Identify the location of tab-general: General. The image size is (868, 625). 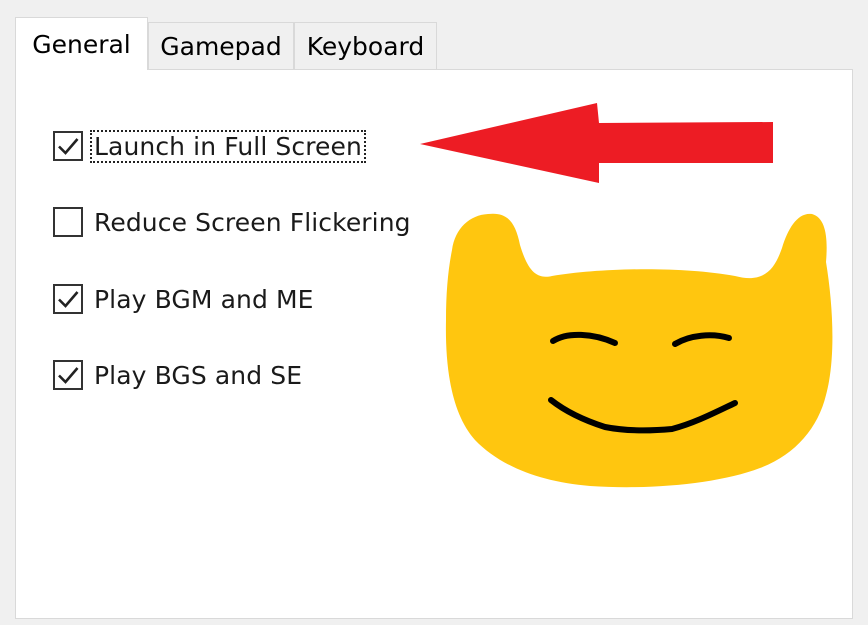
(81, 43).